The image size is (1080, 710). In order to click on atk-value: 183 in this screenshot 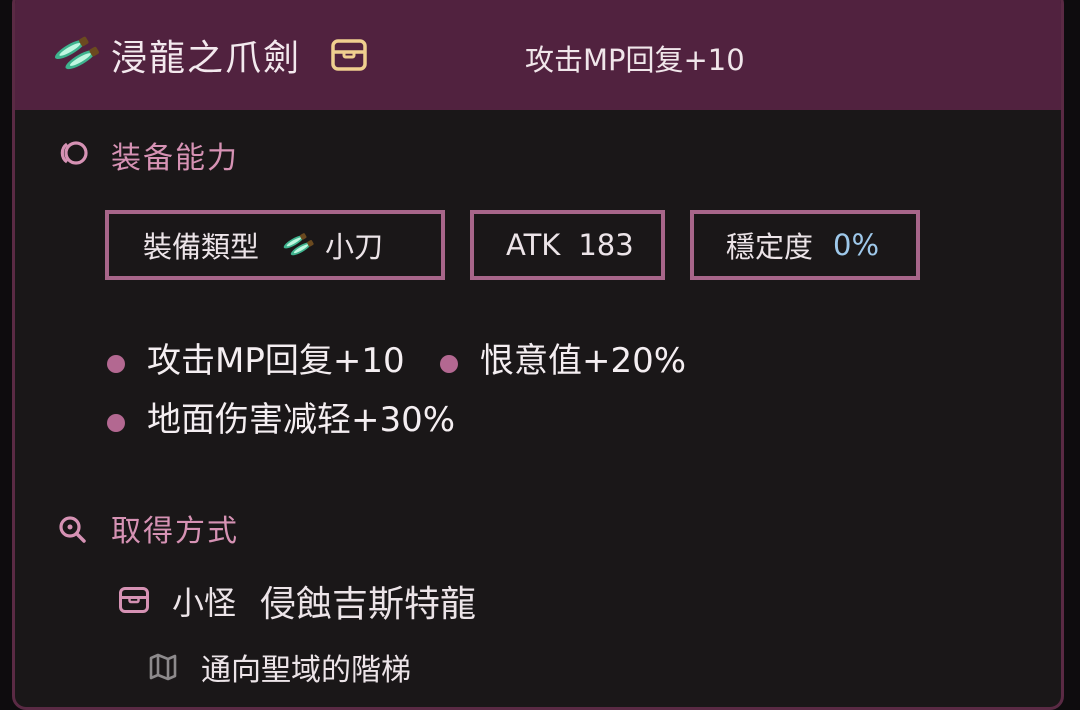, I will do `click(606, 245)`.